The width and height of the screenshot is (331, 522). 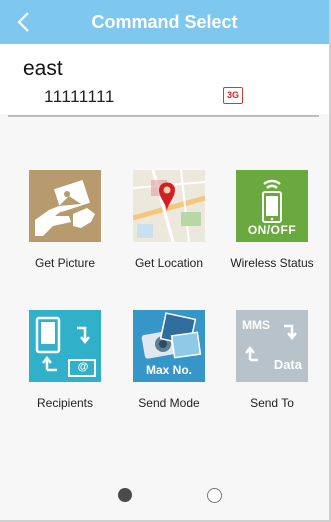 What do you see at coordinates (164, 498) in the screenshot?
I see `page-indicator` at bounding box center [164, 498].